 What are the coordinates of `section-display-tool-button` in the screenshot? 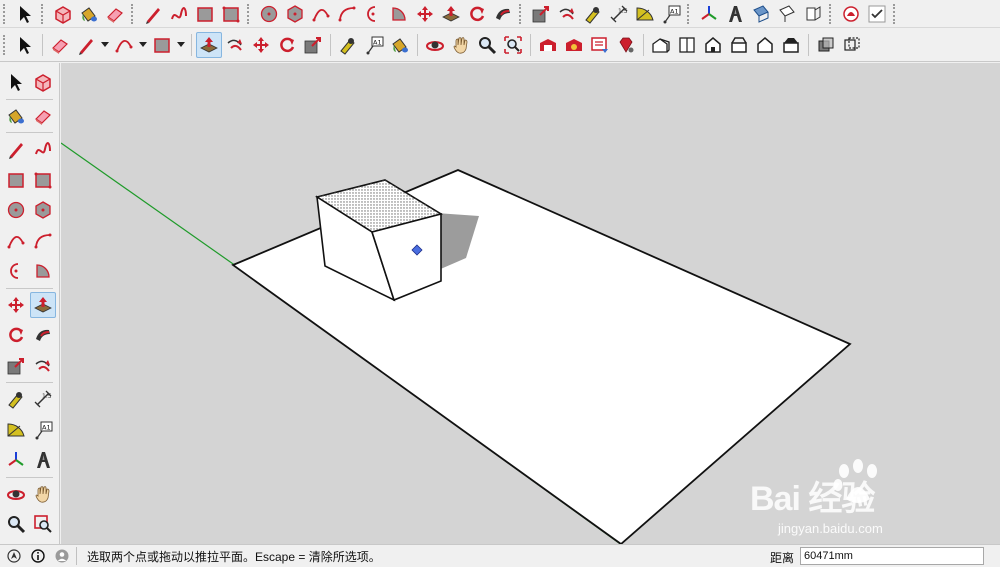 It's located at (787, 14).